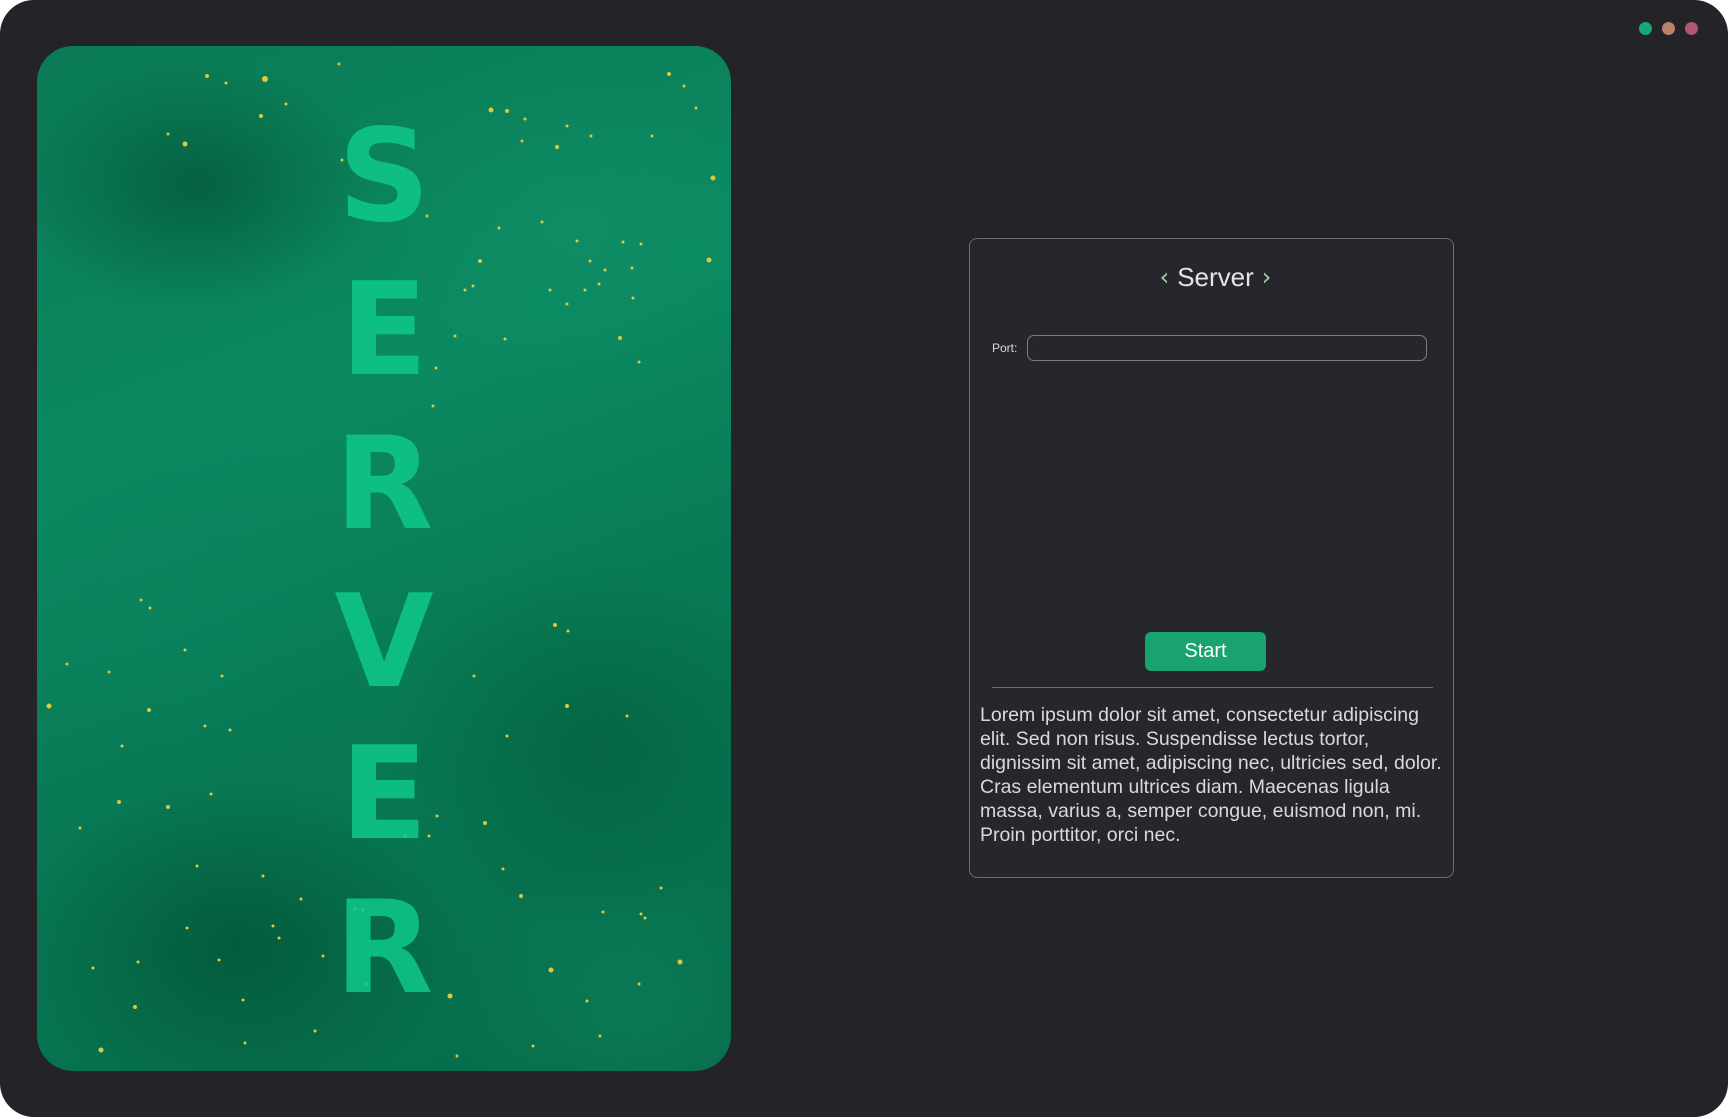 The width and height of the screenshot is (1728, 1117). Describe the element at coordinates (1645, 28) in the screenshot. I see `window-green-dot-button` at that location.